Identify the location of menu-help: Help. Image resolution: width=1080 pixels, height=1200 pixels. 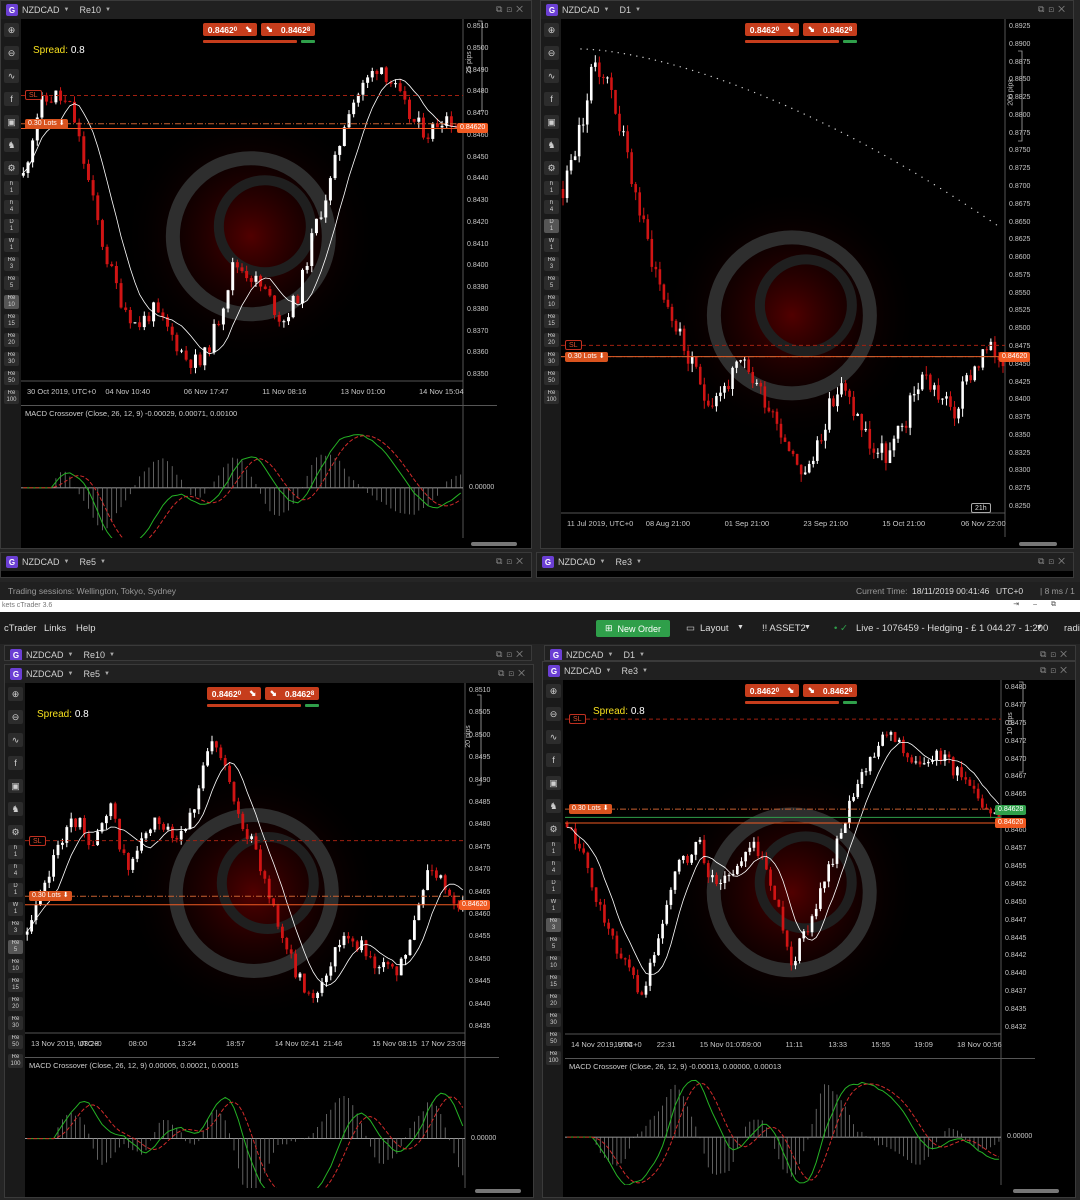
(86, 628).